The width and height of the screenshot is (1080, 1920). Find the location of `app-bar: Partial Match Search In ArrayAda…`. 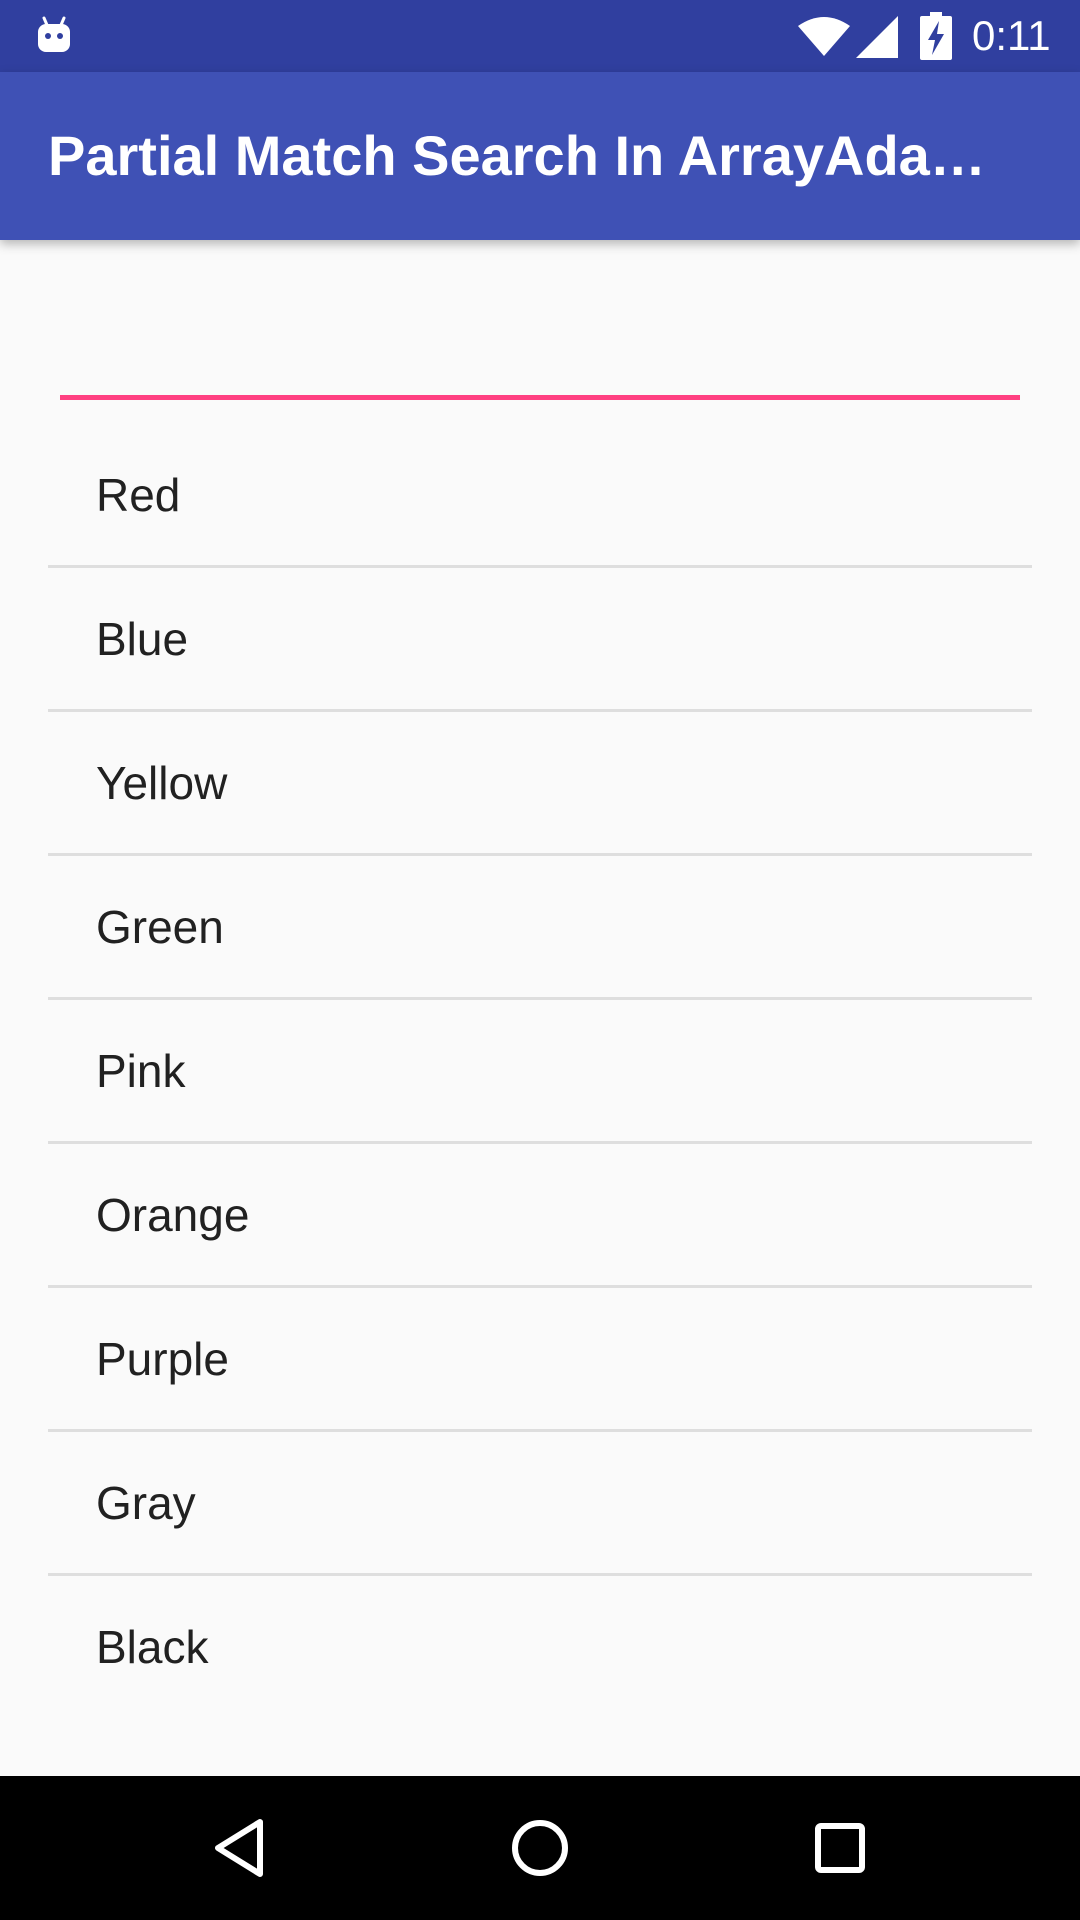

app-bar: Partial Match Search In ArrayAda… is located at coordinates (540, 156).